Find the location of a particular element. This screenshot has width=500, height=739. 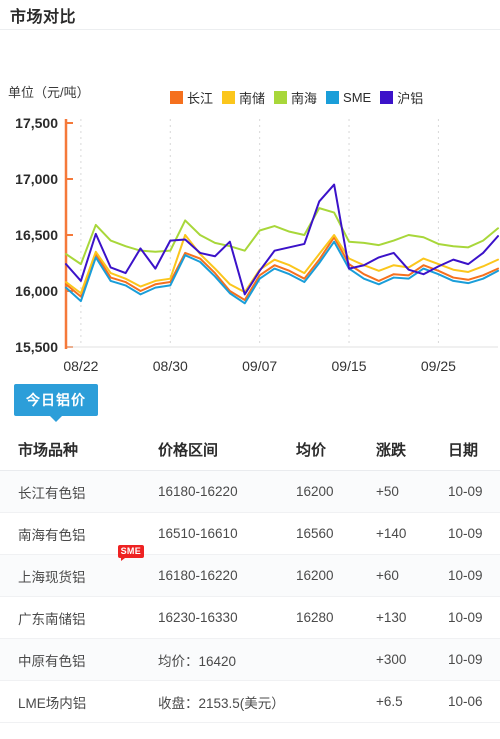

legend-item-南储: 南储 is located at coordinates (243, 97).